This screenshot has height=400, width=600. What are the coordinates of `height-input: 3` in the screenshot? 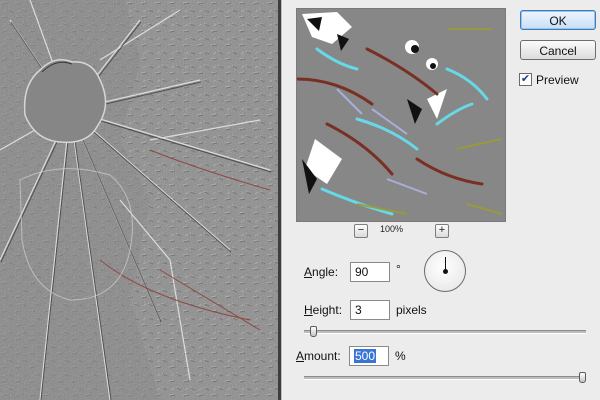 It's located at (370, 310).